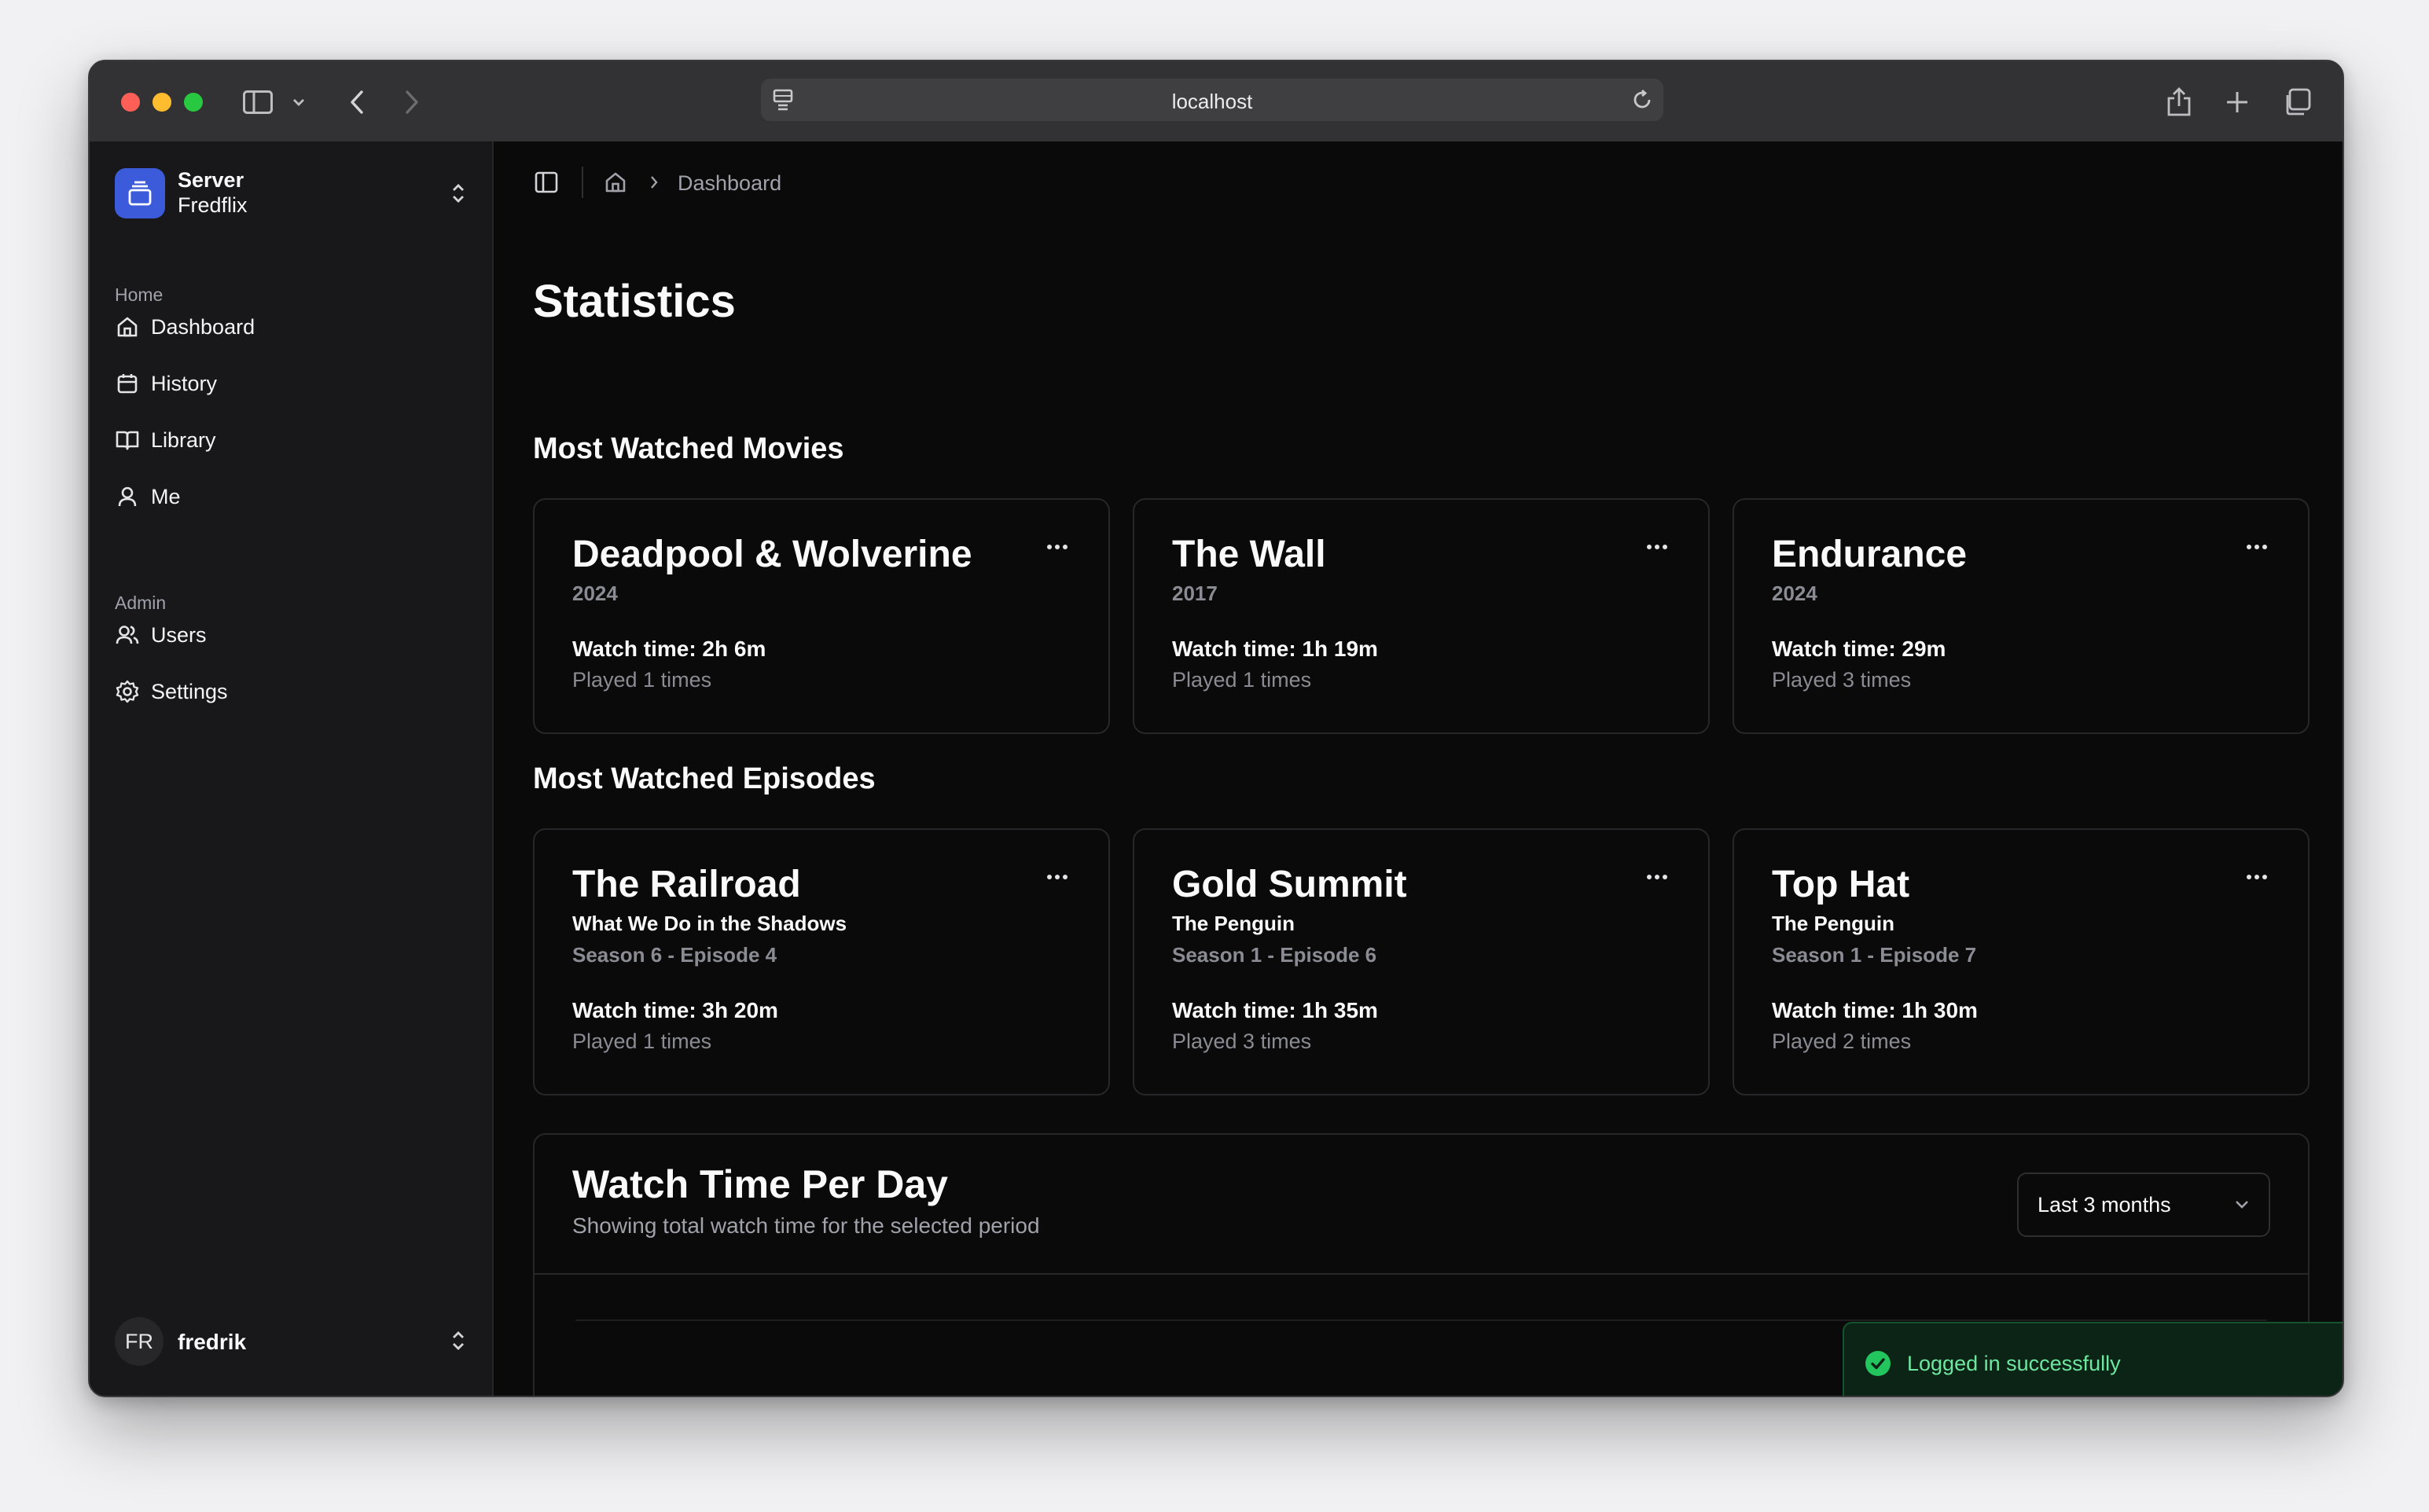 The image size is (2429, 1512). What do you see at coordinates (183, 440) in the screenshot?
I see `sidebar-item-label: Library` at bounding box center [183, 440].